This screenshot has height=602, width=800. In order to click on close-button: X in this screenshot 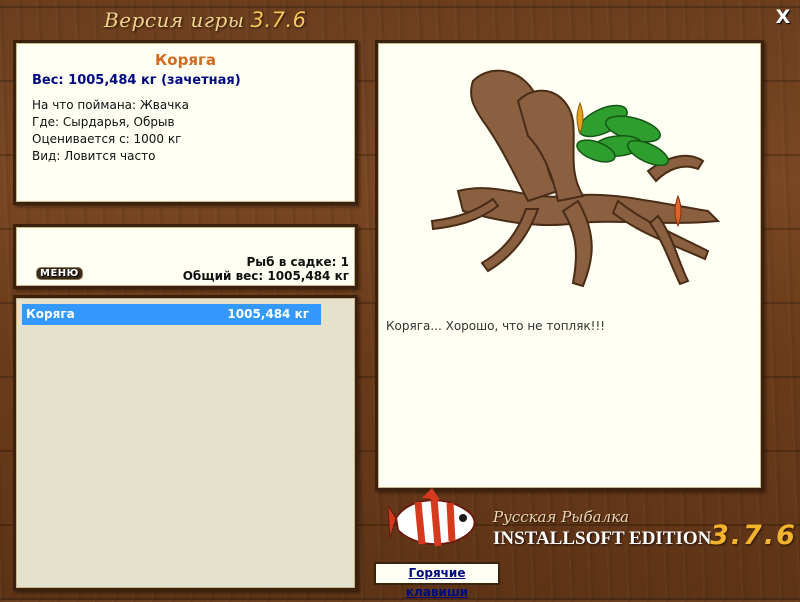, I will do `click(783, 17)`.